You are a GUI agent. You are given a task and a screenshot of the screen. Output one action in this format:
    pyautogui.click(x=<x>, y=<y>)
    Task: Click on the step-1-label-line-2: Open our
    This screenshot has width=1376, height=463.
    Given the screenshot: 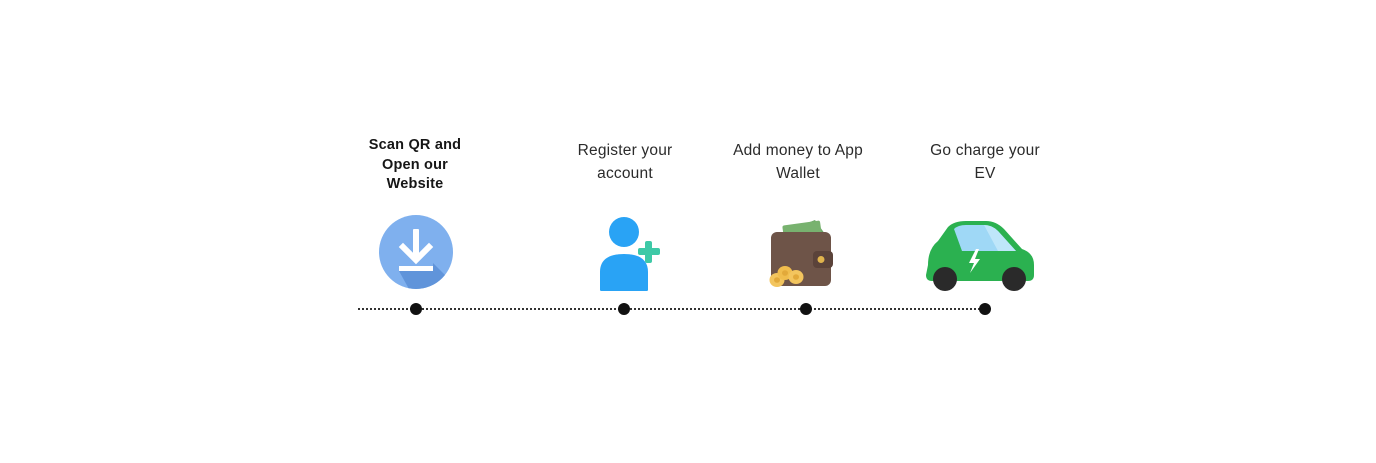 What is the action you would take?
    pyautogui.click(x=415, y=164)
    